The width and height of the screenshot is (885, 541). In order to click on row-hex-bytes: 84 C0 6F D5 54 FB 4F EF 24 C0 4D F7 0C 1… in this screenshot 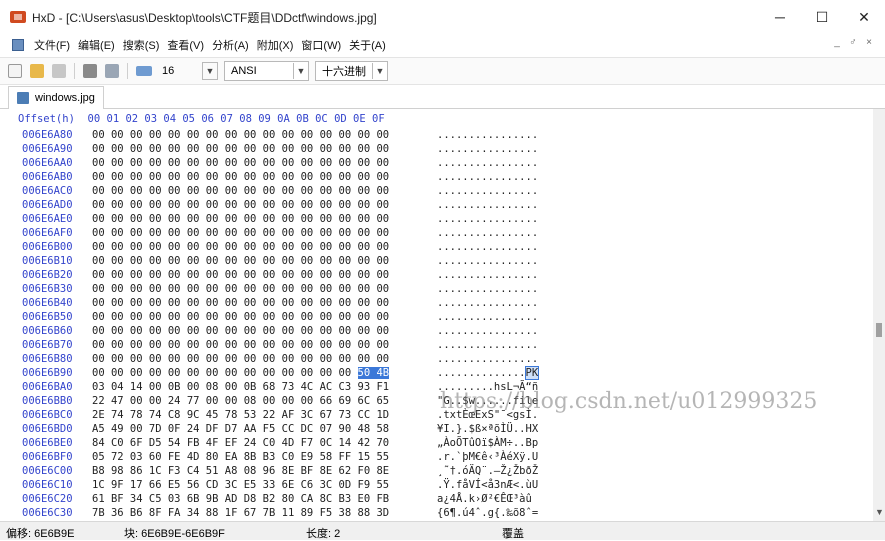, I will do `click(240, 443)`.